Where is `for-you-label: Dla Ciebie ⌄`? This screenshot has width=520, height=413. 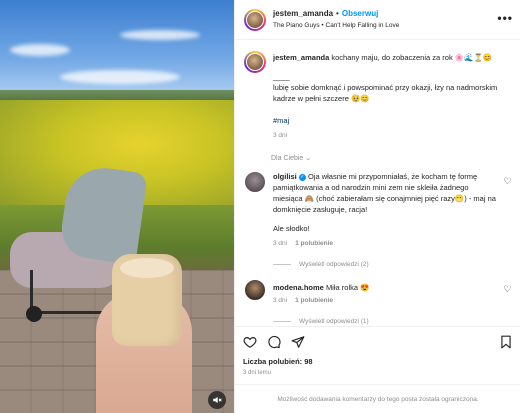 for-you-label: Dla Ciebie ⌄ is located at coordinates (291, 158).